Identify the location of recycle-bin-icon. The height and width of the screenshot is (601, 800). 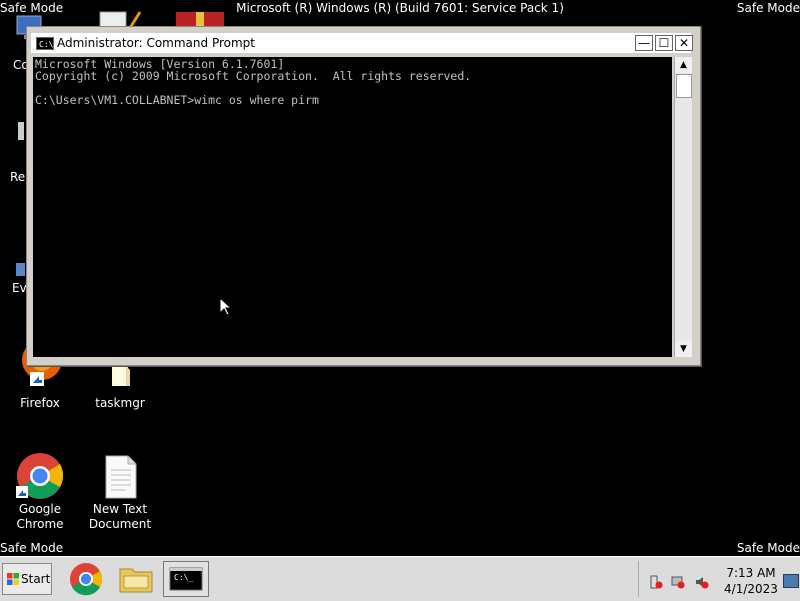
(22, 131).